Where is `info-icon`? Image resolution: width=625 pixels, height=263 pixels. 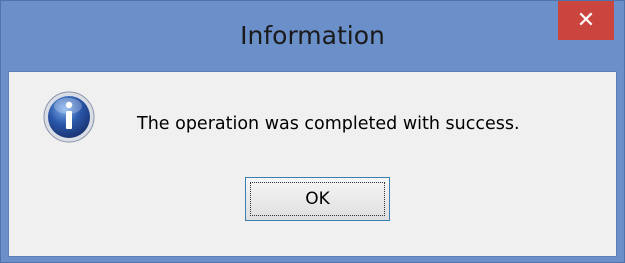
info-icon is located at coordinates (69, 117).